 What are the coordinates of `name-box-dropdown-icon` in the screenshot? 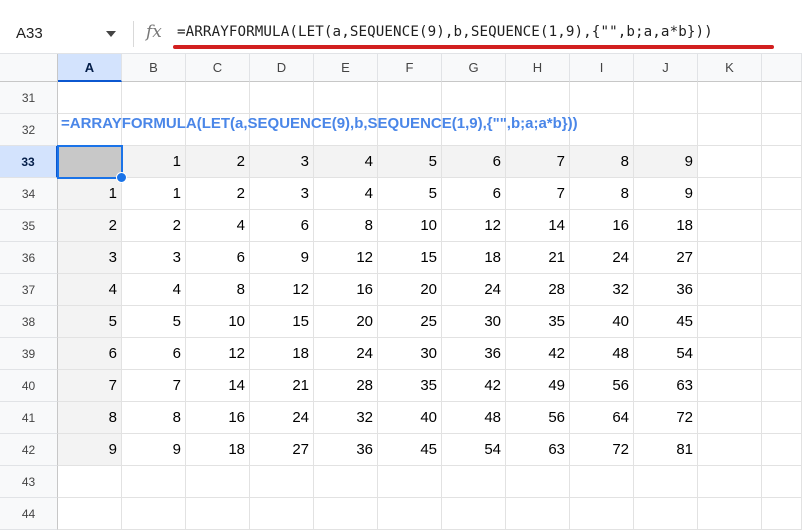 It's located at (111, 34).